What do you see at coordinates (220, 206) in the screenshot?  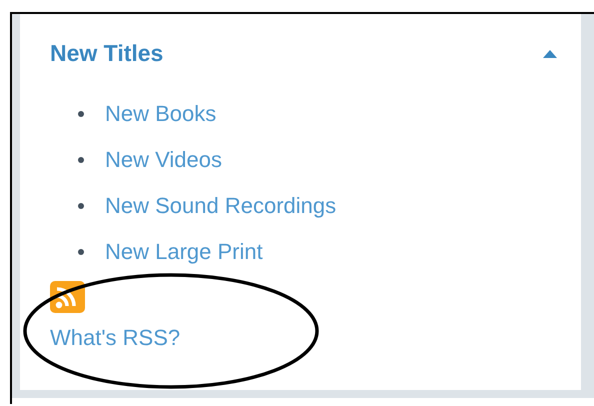 I see `title-link: New Sound Recordings` at bounding box center [220, 206].